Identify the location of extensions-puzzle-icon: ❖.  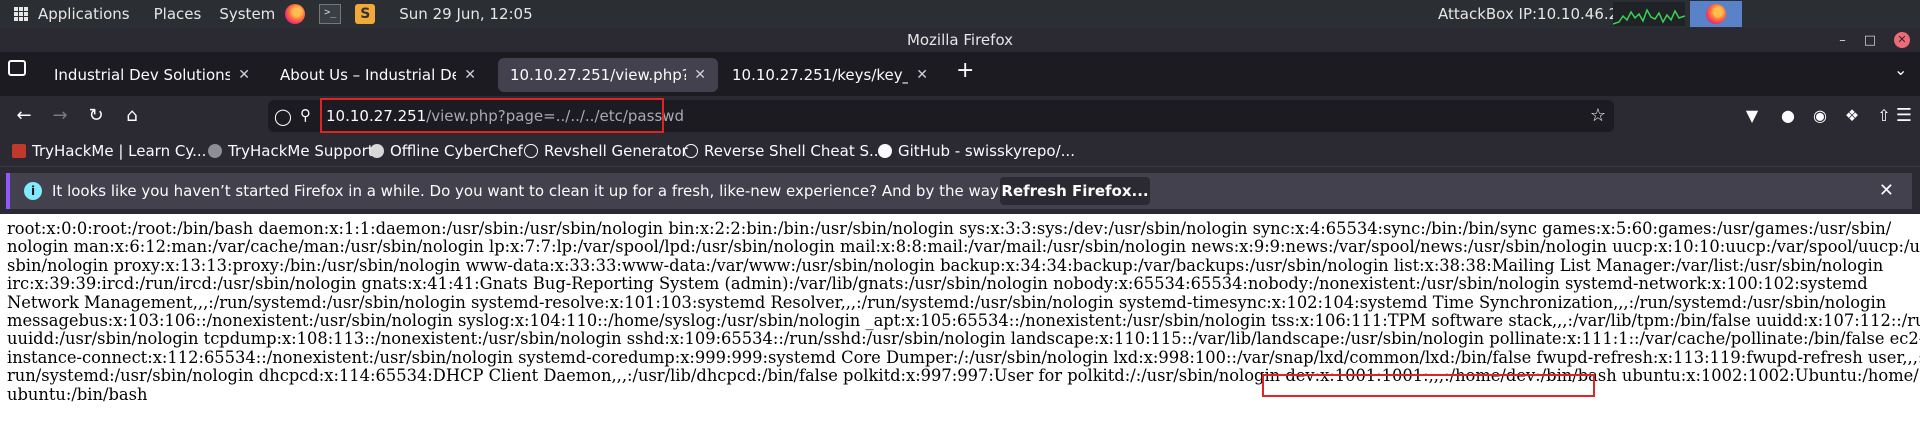
(1852, 116).